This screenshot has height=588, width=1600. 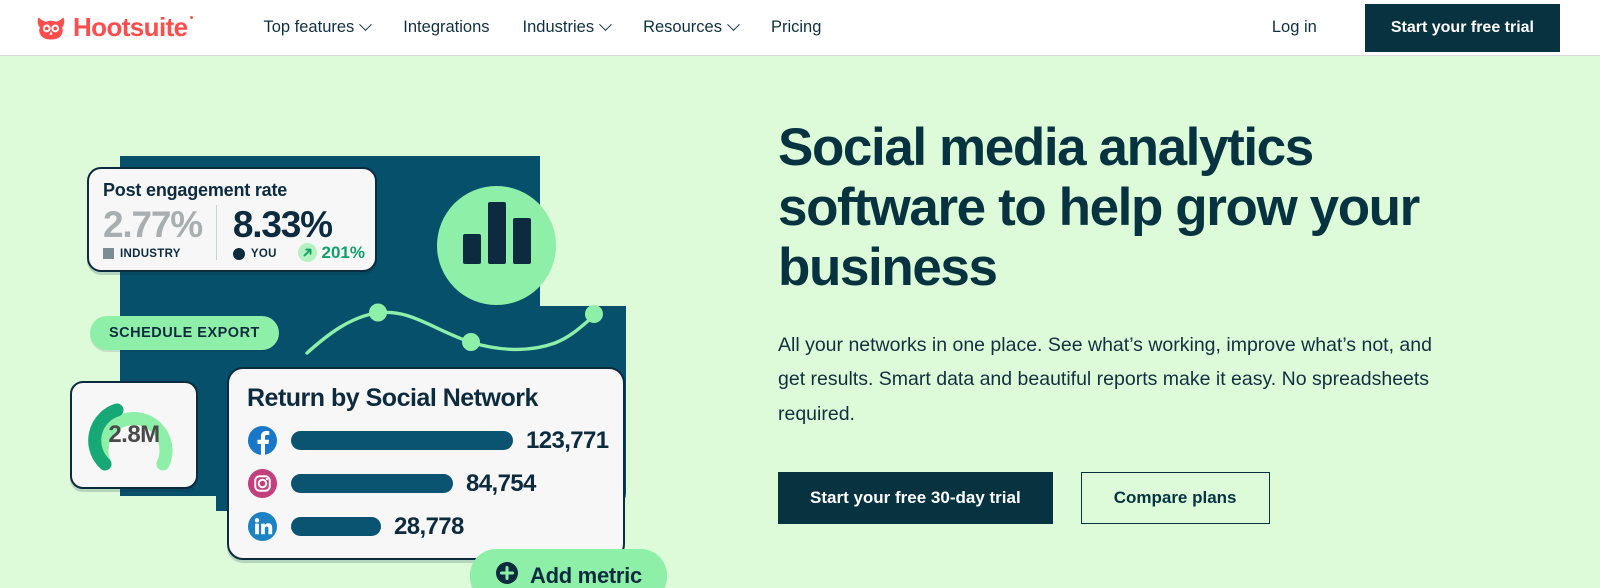 I want to click on post-engagement-title: Post engagement rate, so click(x=195, y=190).